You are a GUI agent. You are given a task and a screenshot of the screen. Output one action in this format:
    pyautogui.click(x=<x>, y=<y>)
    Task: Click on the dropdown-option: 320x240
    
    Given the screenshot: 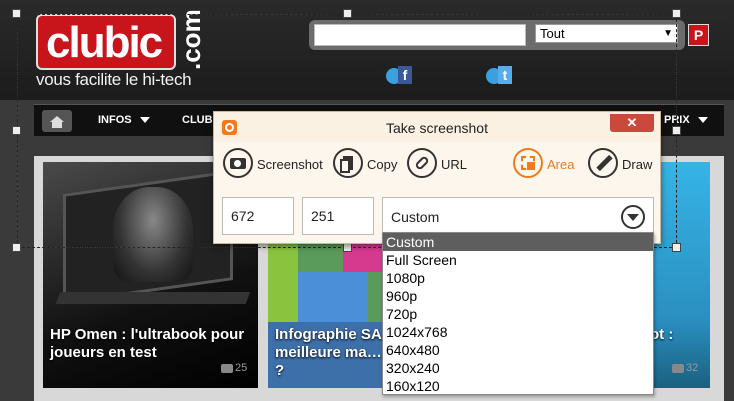 What is the action you would take?
    pyautogui.click(x=518, y=368)
    